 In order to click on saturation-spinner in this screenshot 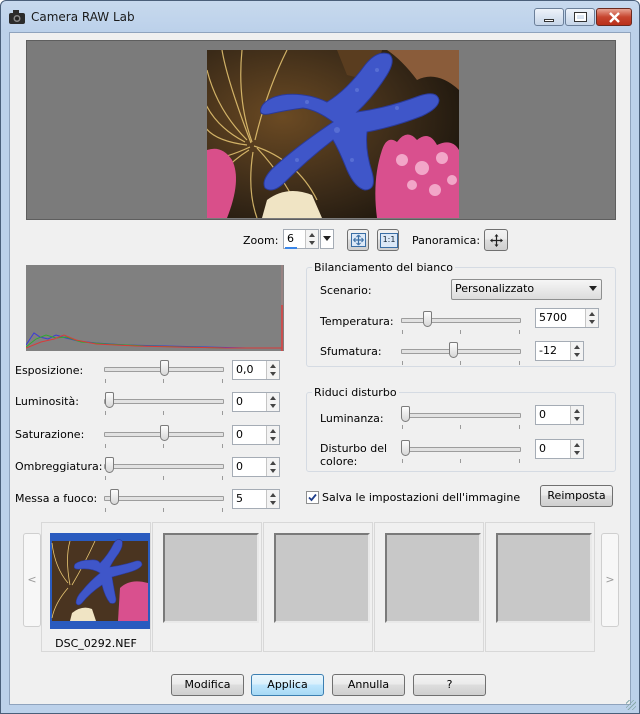, I will do `click(272, 435)`.